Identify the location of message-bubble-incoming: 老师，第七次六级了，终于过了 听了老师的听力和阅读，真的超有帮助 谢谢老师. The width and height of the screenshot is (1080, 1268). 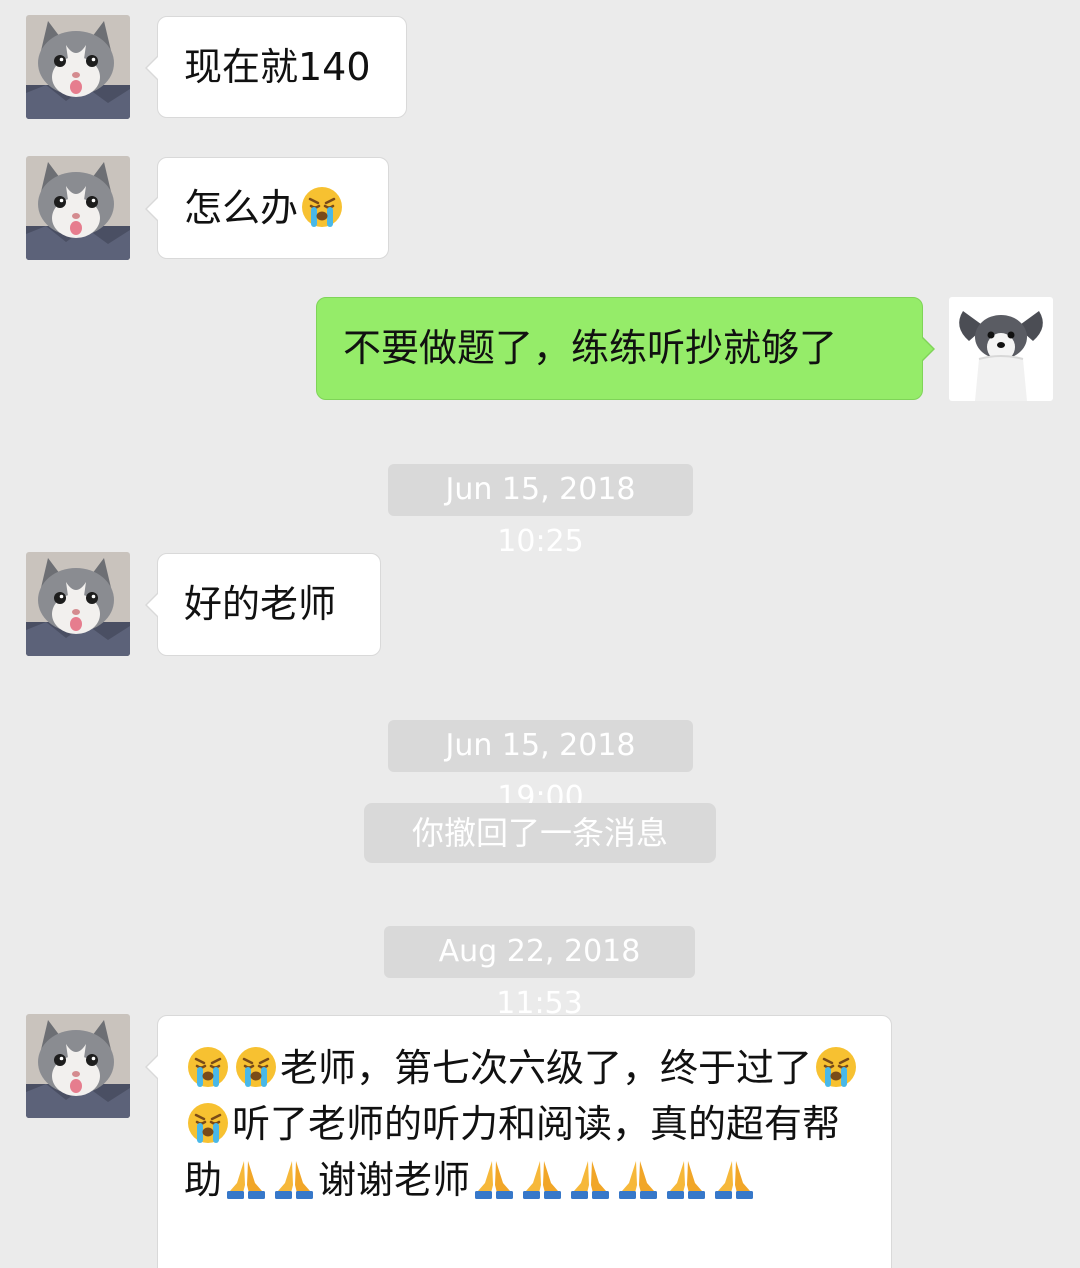
(518, 1141).